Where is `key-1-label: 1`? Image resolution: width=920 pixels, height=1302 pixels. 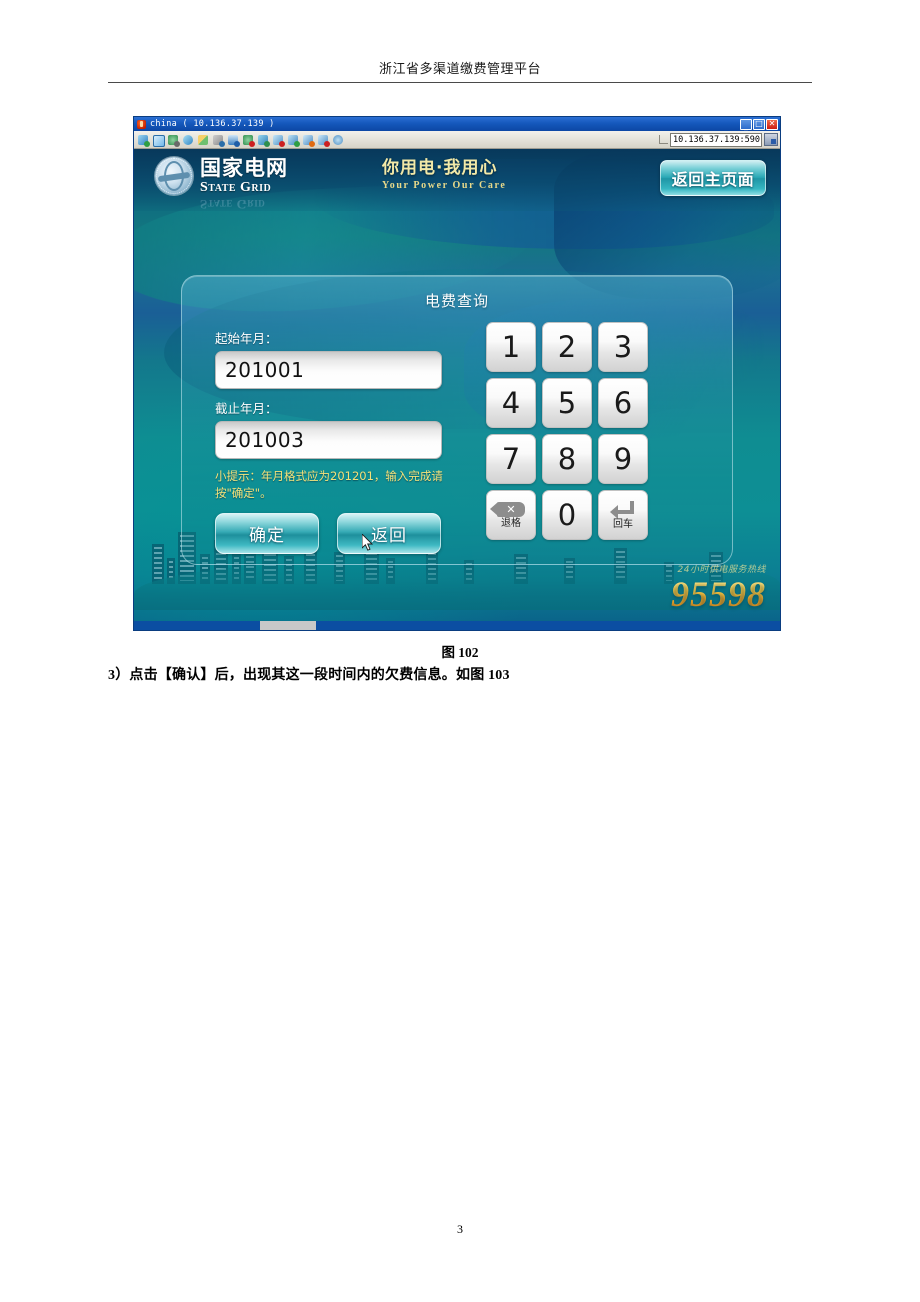
key-1-label: 1 is located at coordinates (511, 346).